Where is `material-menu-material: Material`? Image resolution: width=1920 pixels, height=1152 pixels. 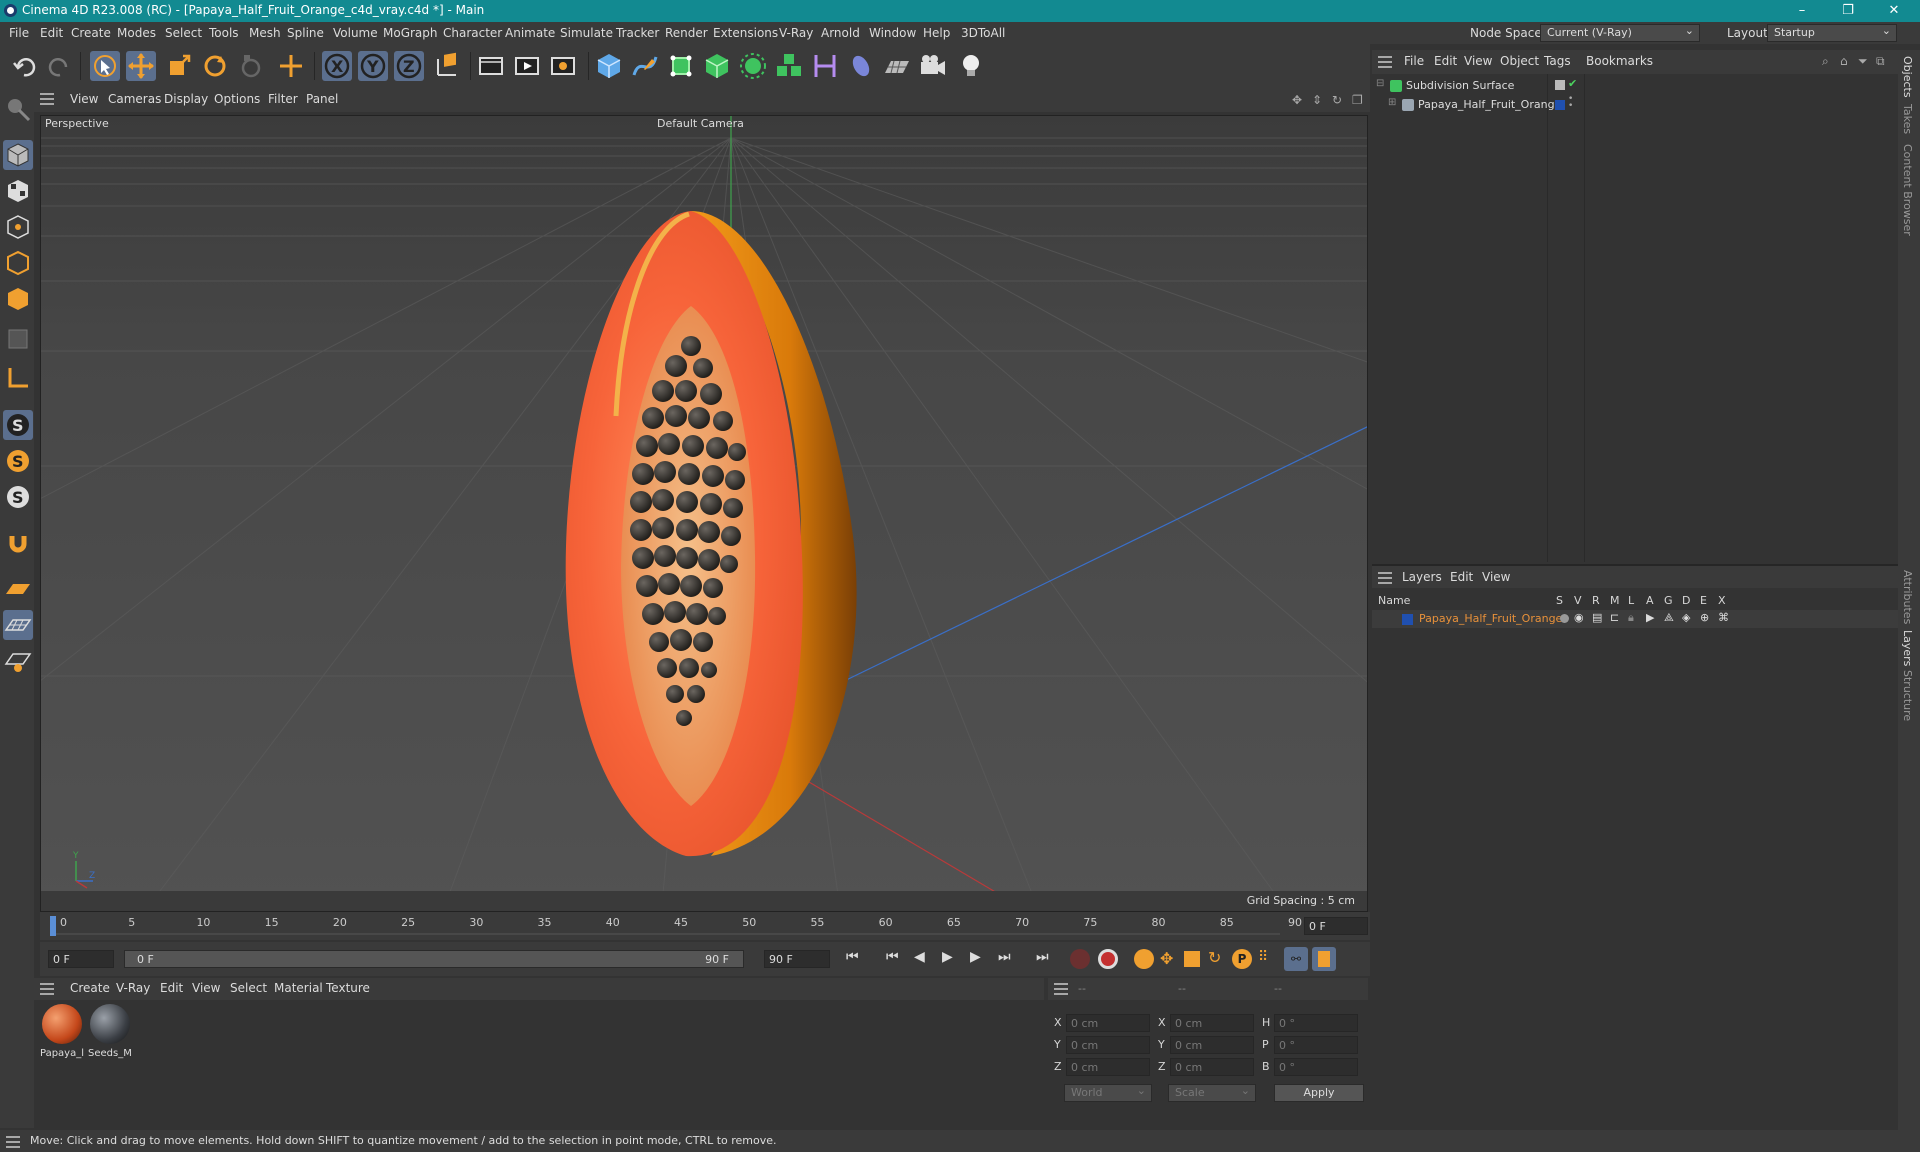 material-menu-material: Material is located at coordinates (298, 988).